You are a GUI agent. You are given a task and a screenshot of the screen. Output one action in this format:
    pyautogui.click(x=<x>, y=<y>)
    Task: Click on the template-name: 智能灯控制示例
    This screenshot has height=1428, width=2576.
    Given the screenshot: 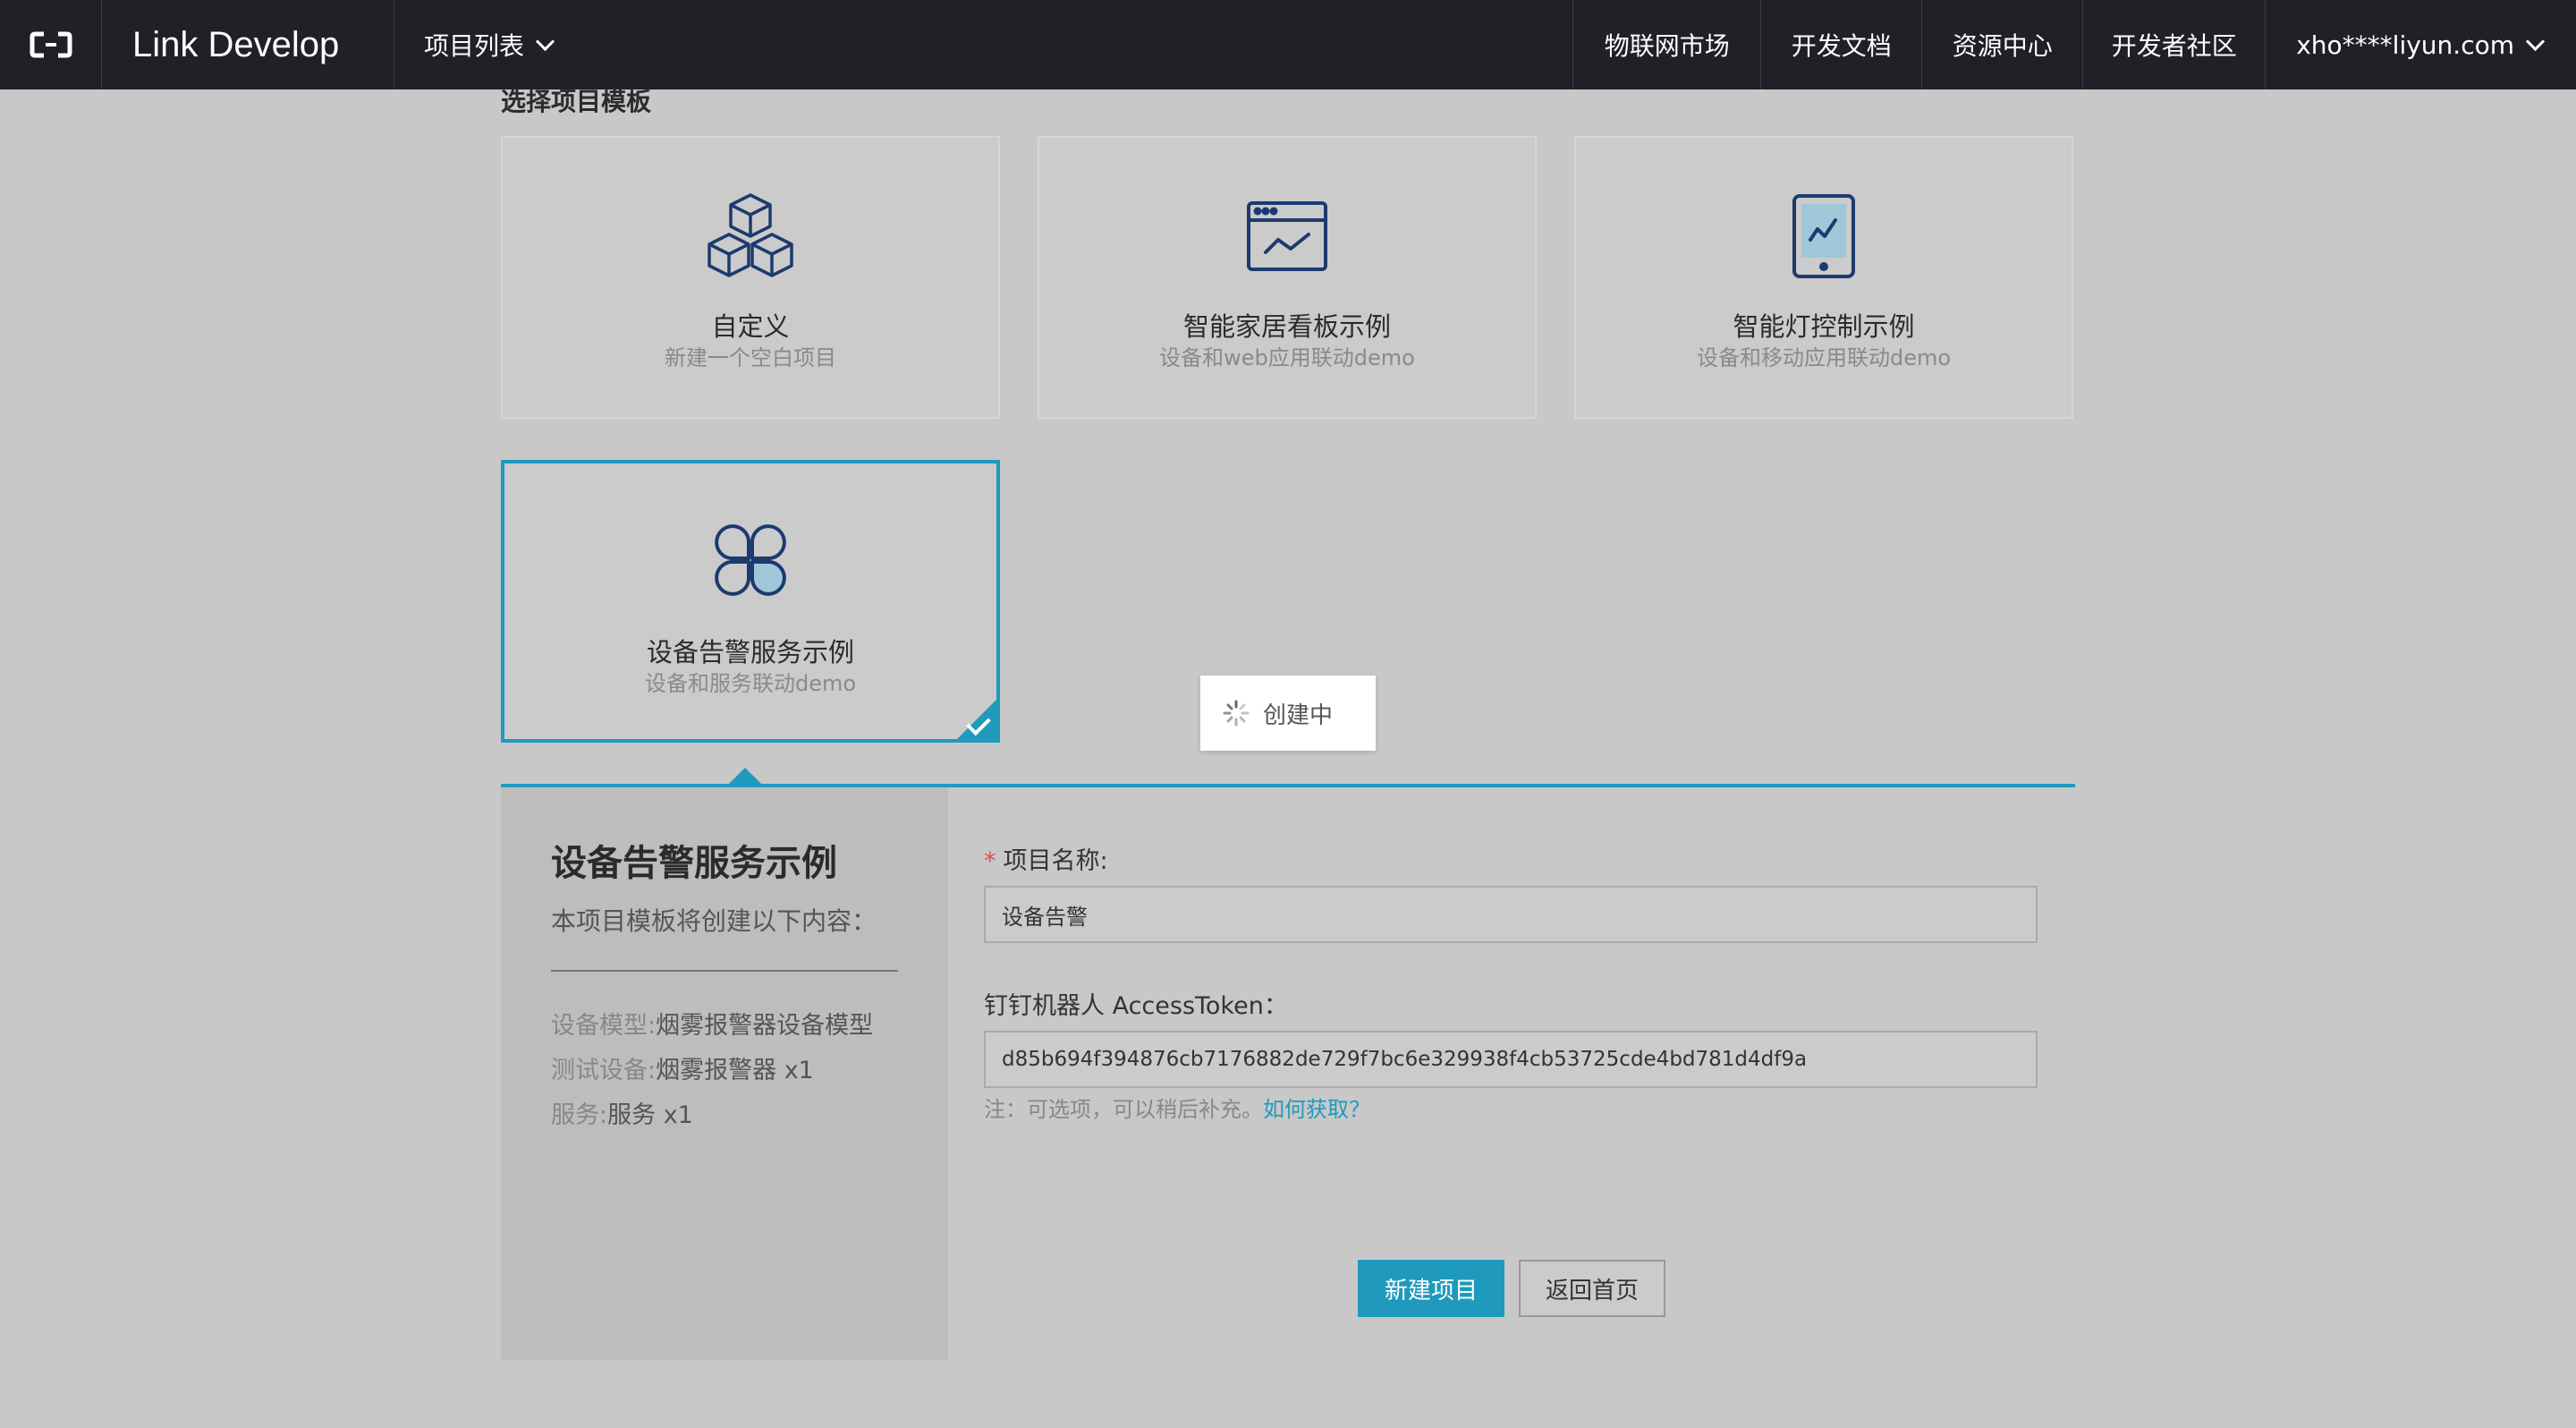 What is the action you would take?
    pyautogui.click(x=1824, y=326)
    